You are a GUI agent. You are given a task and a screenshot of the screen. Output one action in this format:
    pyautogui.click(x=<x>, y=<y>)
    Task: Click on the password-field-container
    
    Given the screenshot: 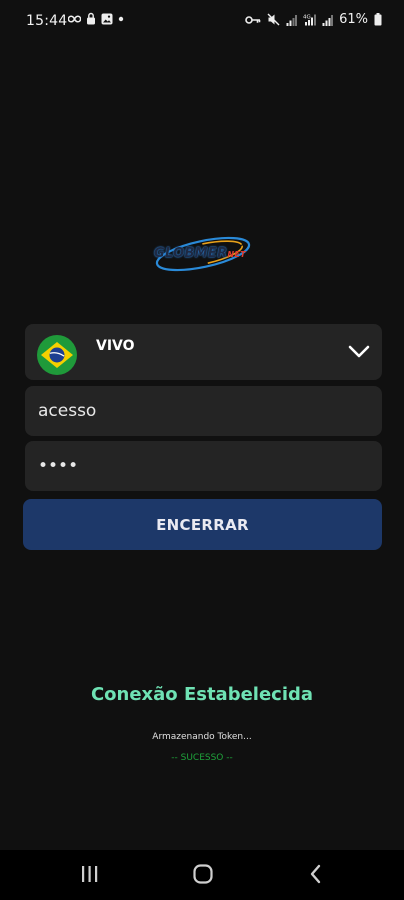 What is the action you would take?
    pyautogui.click(x=203, y=466)
    